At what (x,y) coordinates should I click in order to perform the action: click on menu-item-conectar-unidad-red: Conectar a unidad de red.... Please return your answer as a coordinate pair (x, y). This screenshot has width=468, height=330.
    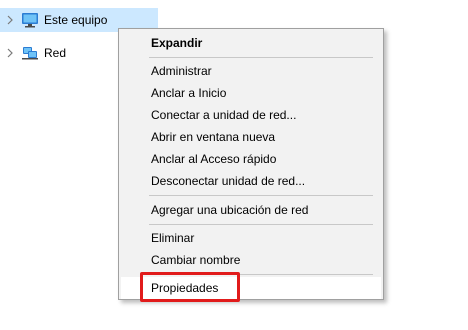
    Looking at the image, I should click on (251, 115).